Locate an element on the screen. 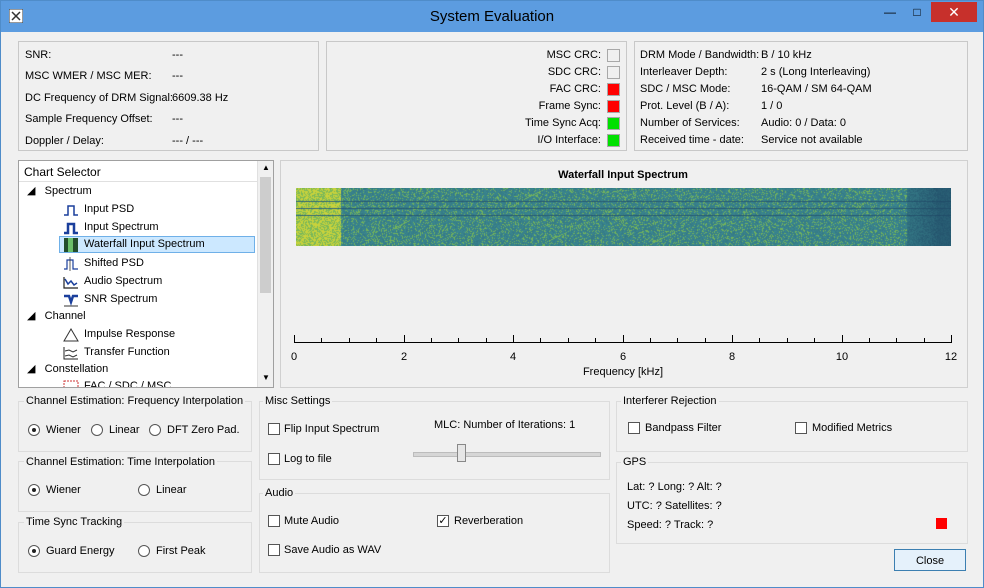  axis-tick-label: 6 is located at coordinates (623, 357).